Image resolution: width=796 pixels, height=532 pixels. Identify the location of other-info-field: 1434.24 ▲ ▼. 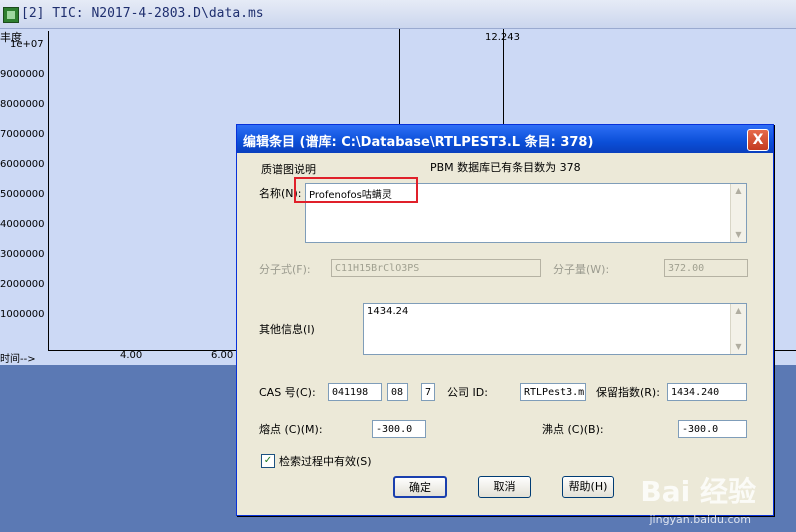
(555, 329).